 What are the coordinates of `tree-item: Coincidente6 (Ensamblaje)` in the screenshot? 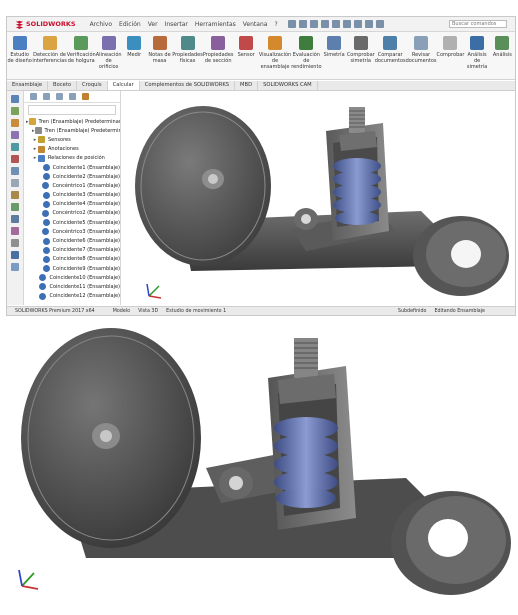 It's located at (72, 240).